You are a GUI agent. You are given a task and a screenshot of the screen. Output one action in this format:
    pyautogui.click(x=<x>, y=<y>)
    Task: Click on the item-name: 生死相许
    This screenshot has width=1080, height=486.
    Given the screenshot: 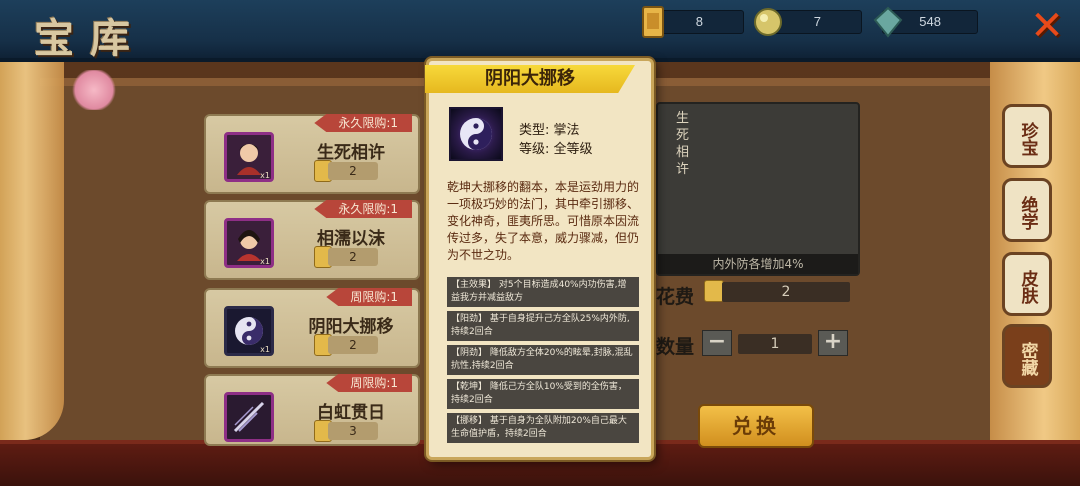 What is the action you would take?
    pyautogui.click(x=351, y=153)
    